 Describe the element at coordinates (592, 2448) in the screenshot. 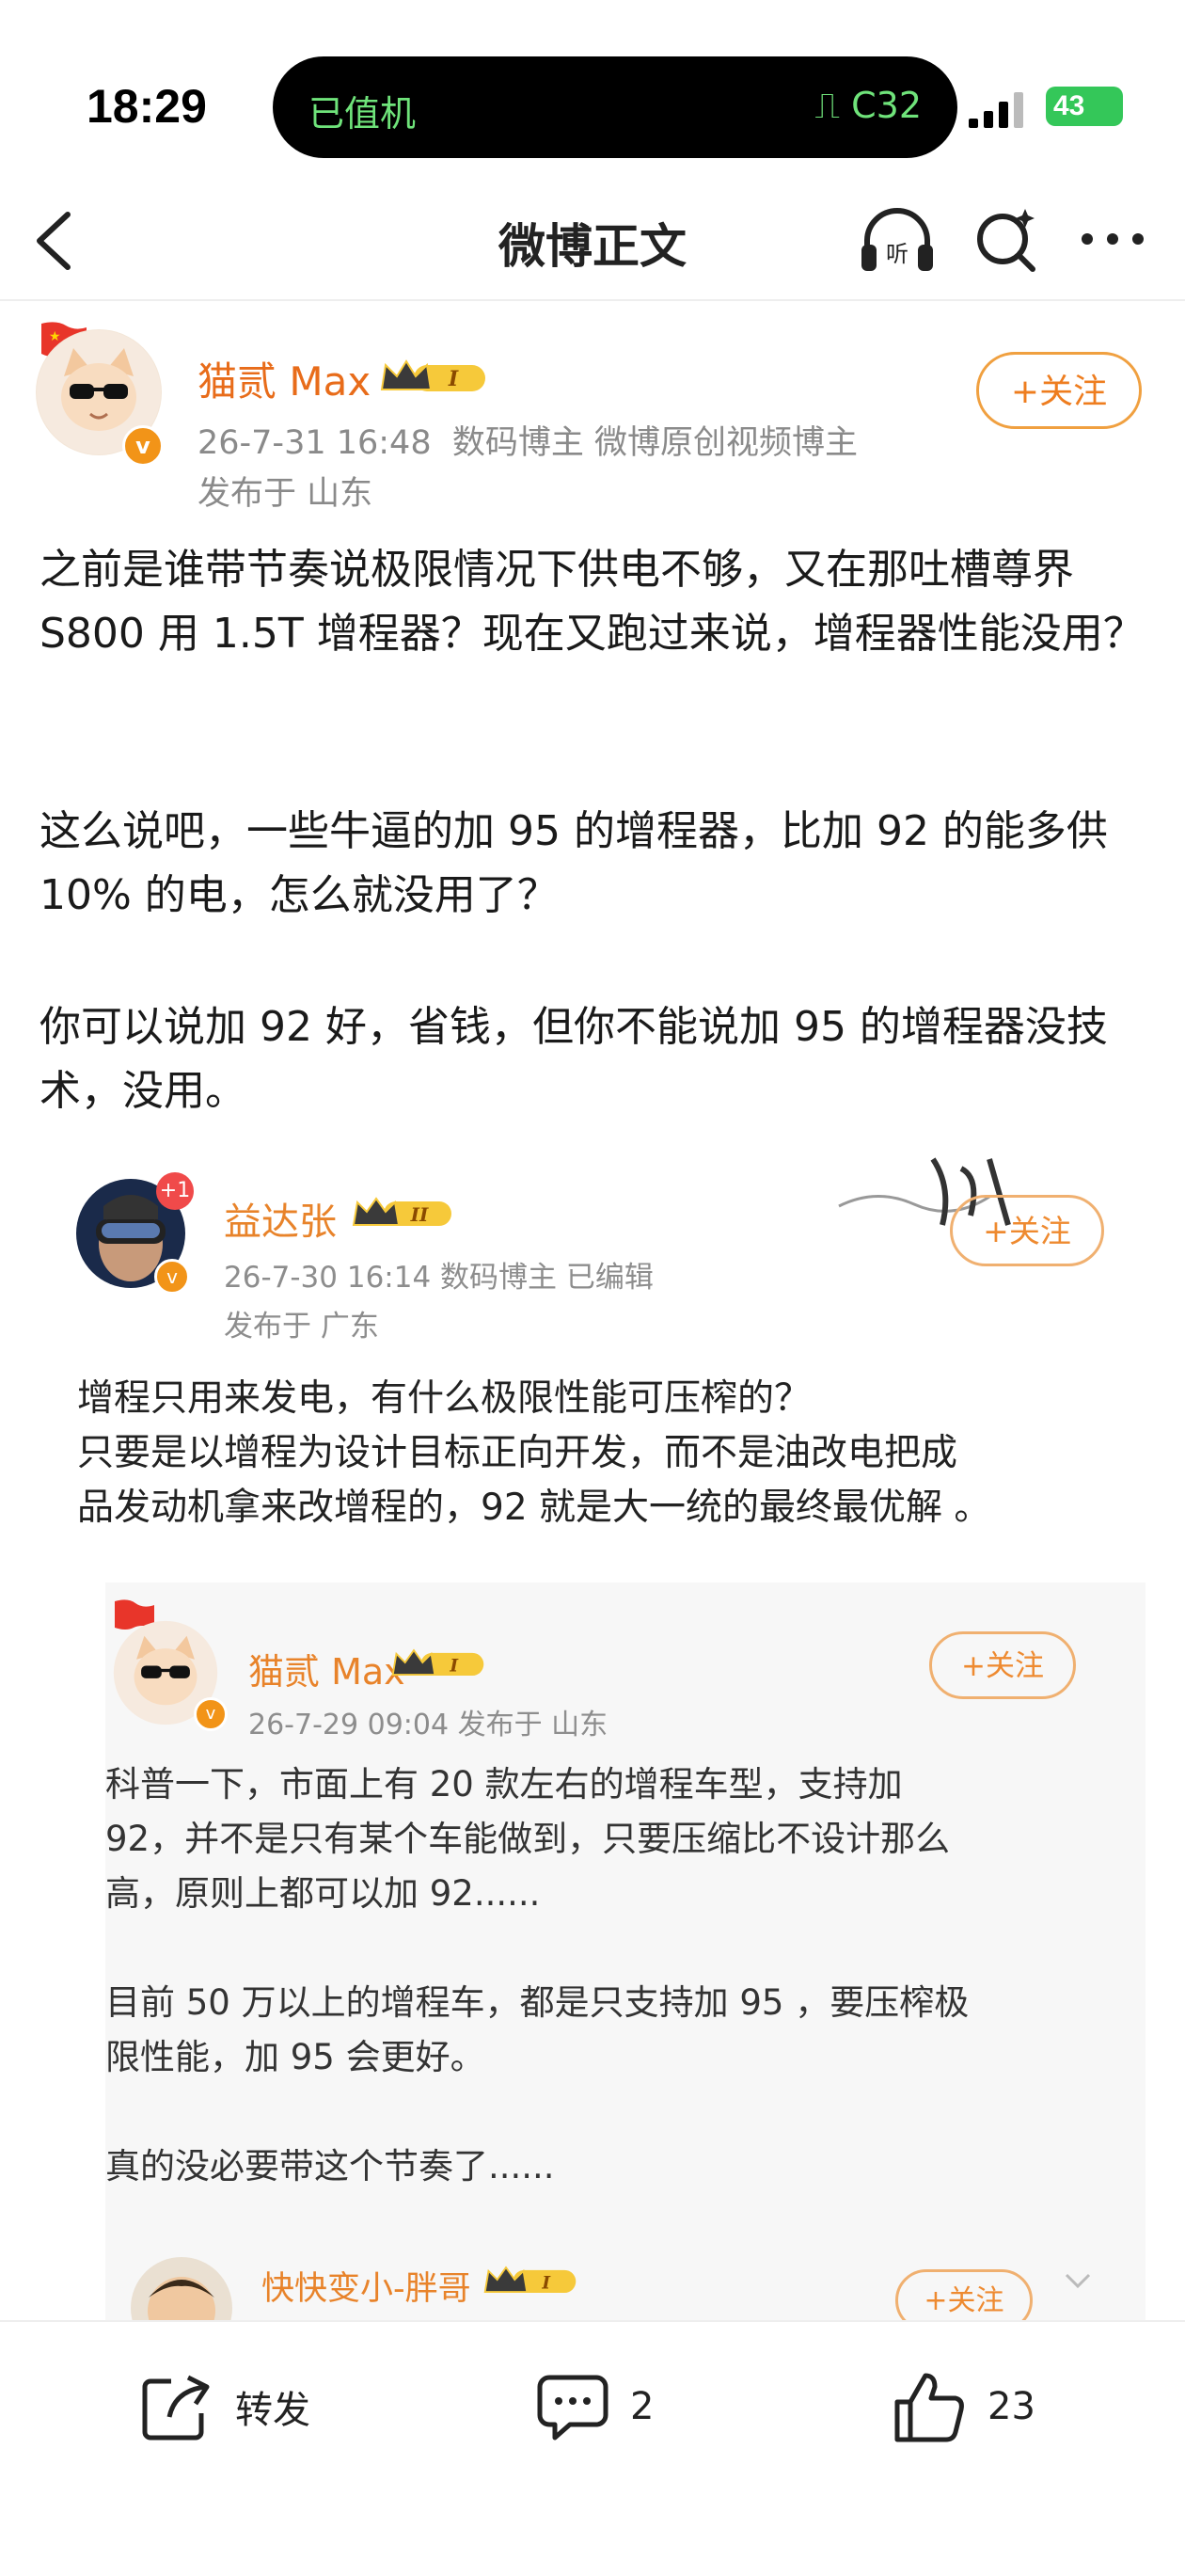

I see `bottom-action-bar: 转发 2 23` at that location.